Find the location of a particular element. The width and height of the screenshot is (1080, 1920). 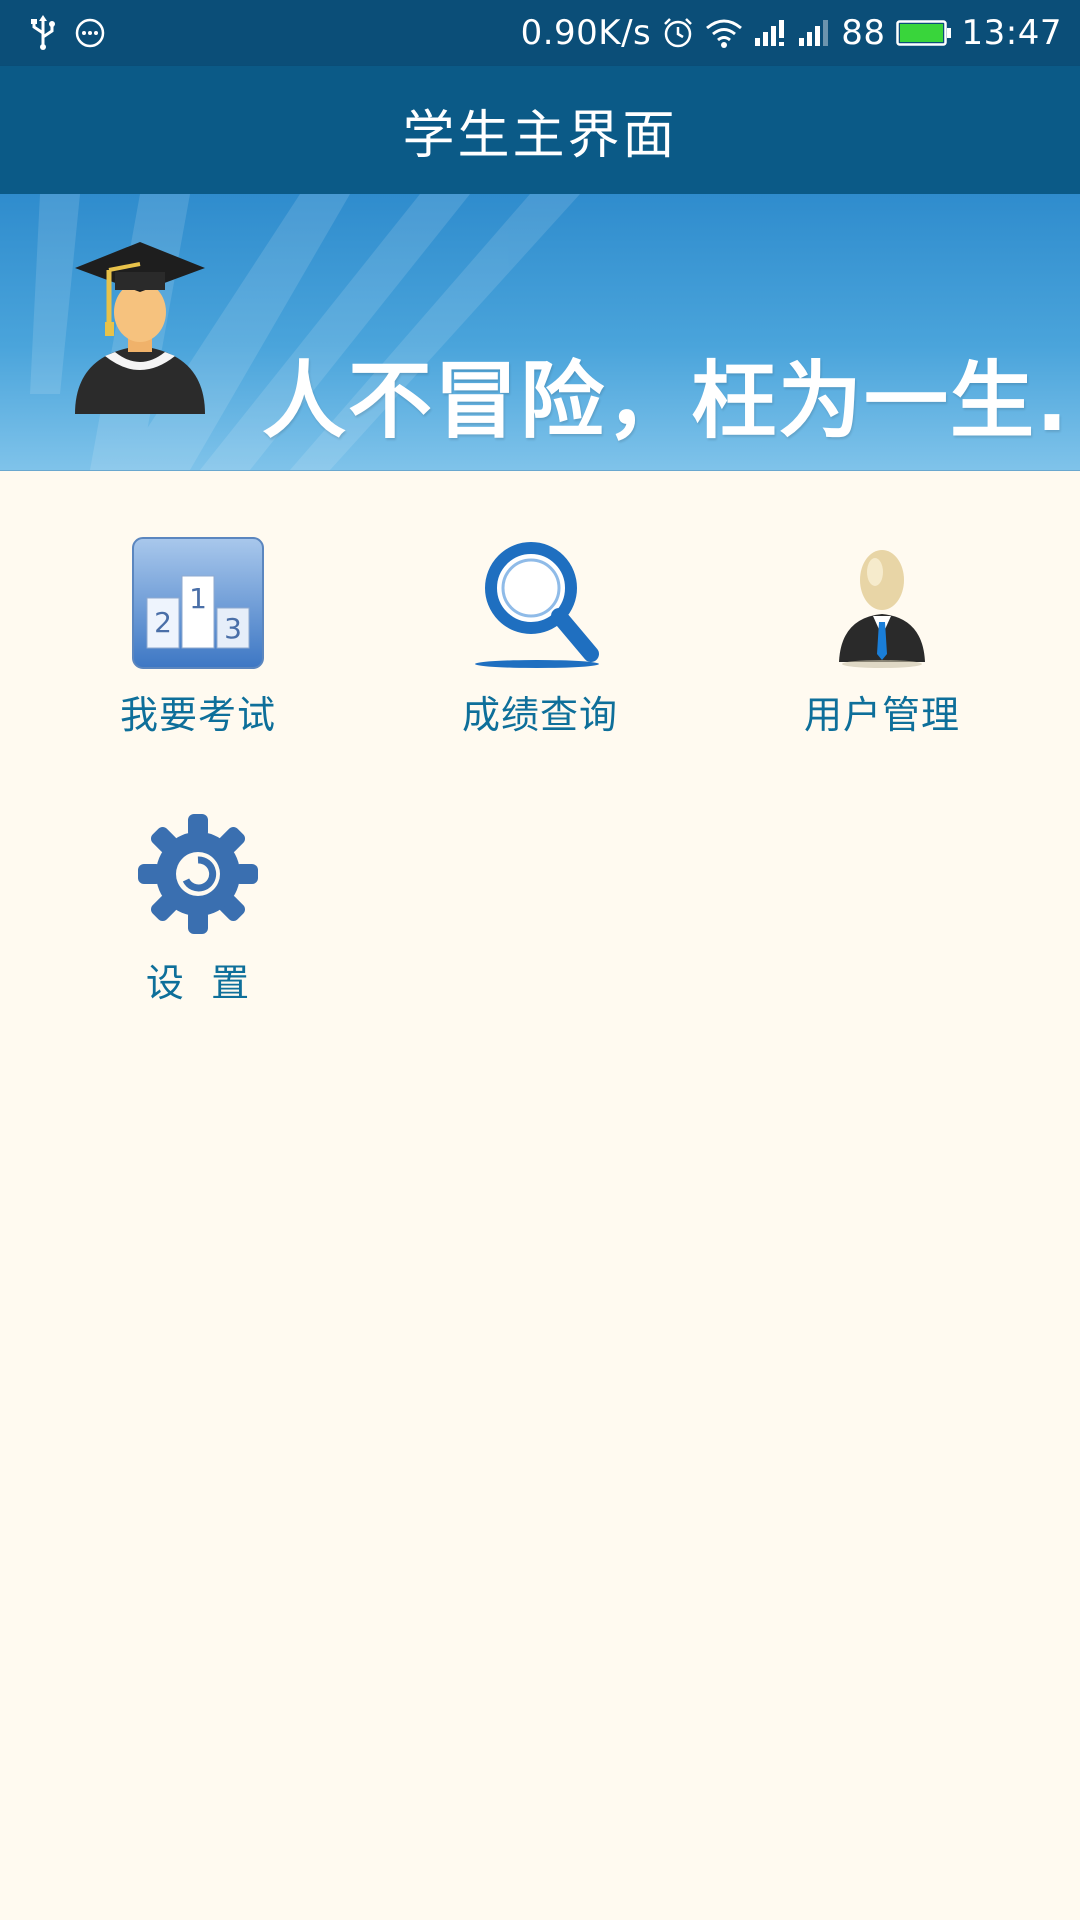

network-speed: 0.90K/s is located at coordinates (586, 33).